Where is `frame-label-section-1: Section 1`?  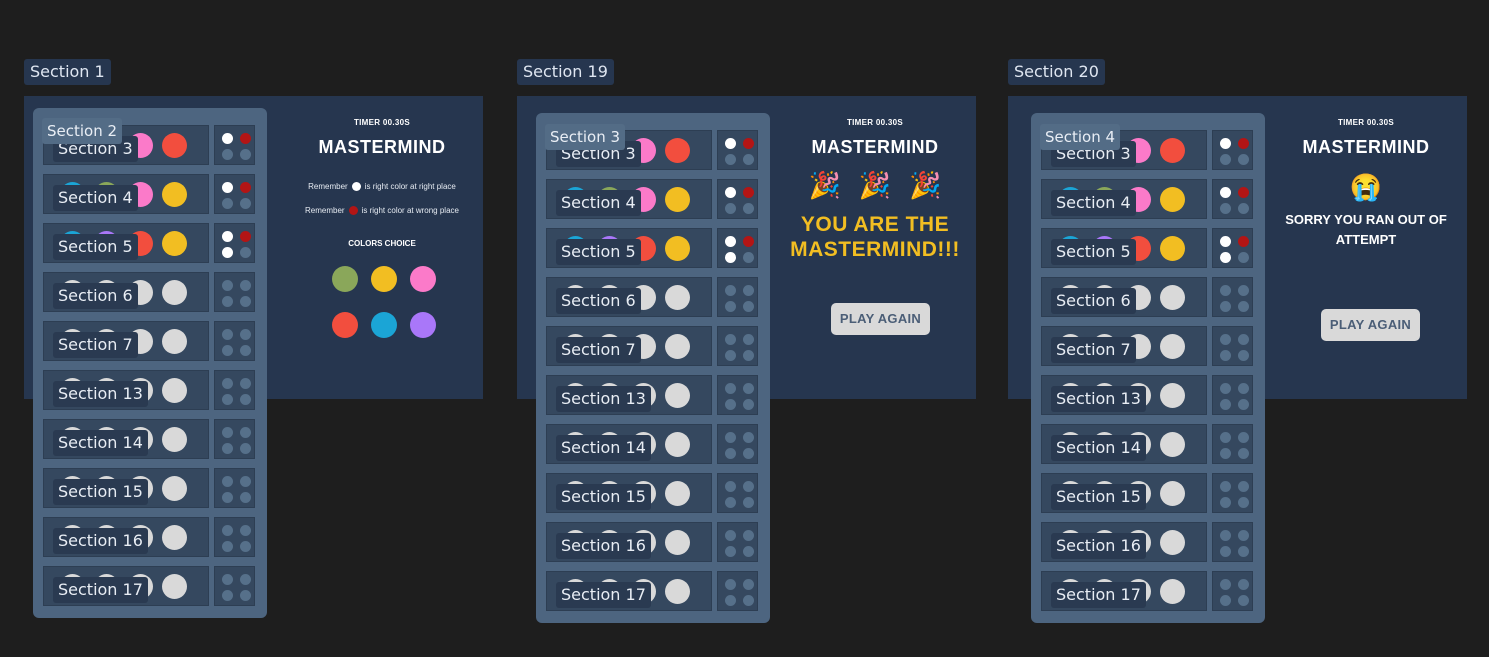
frame-label-section-1: Section 1 is located at coordinates (67, 72).